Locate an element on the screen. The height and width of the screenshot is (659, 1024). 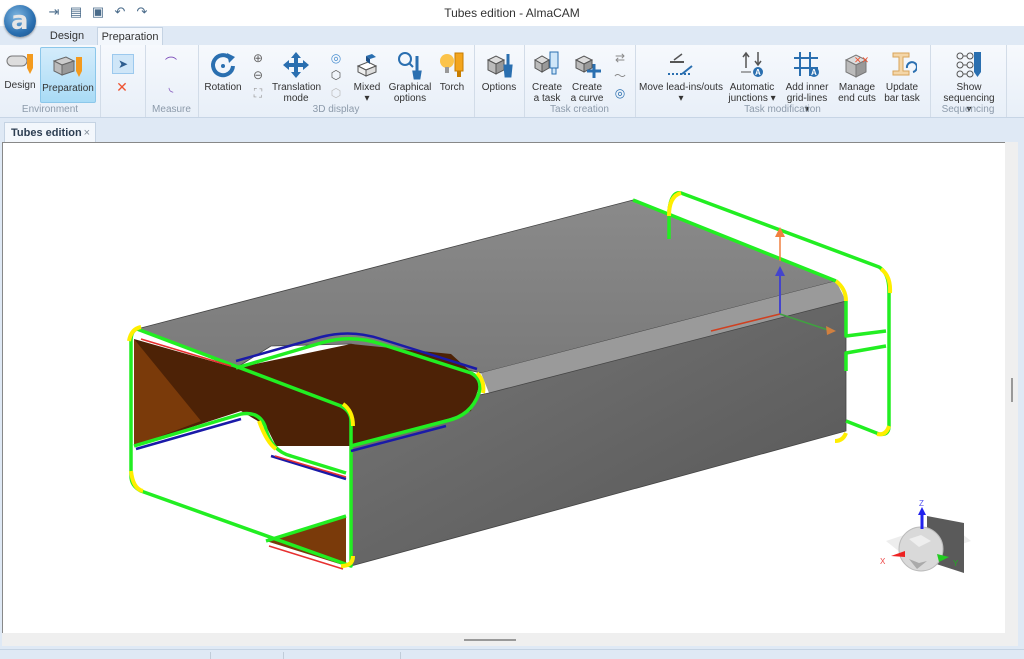
title-bar: Tubes edition - AlmaCAM is located at coordinates (512, 13).